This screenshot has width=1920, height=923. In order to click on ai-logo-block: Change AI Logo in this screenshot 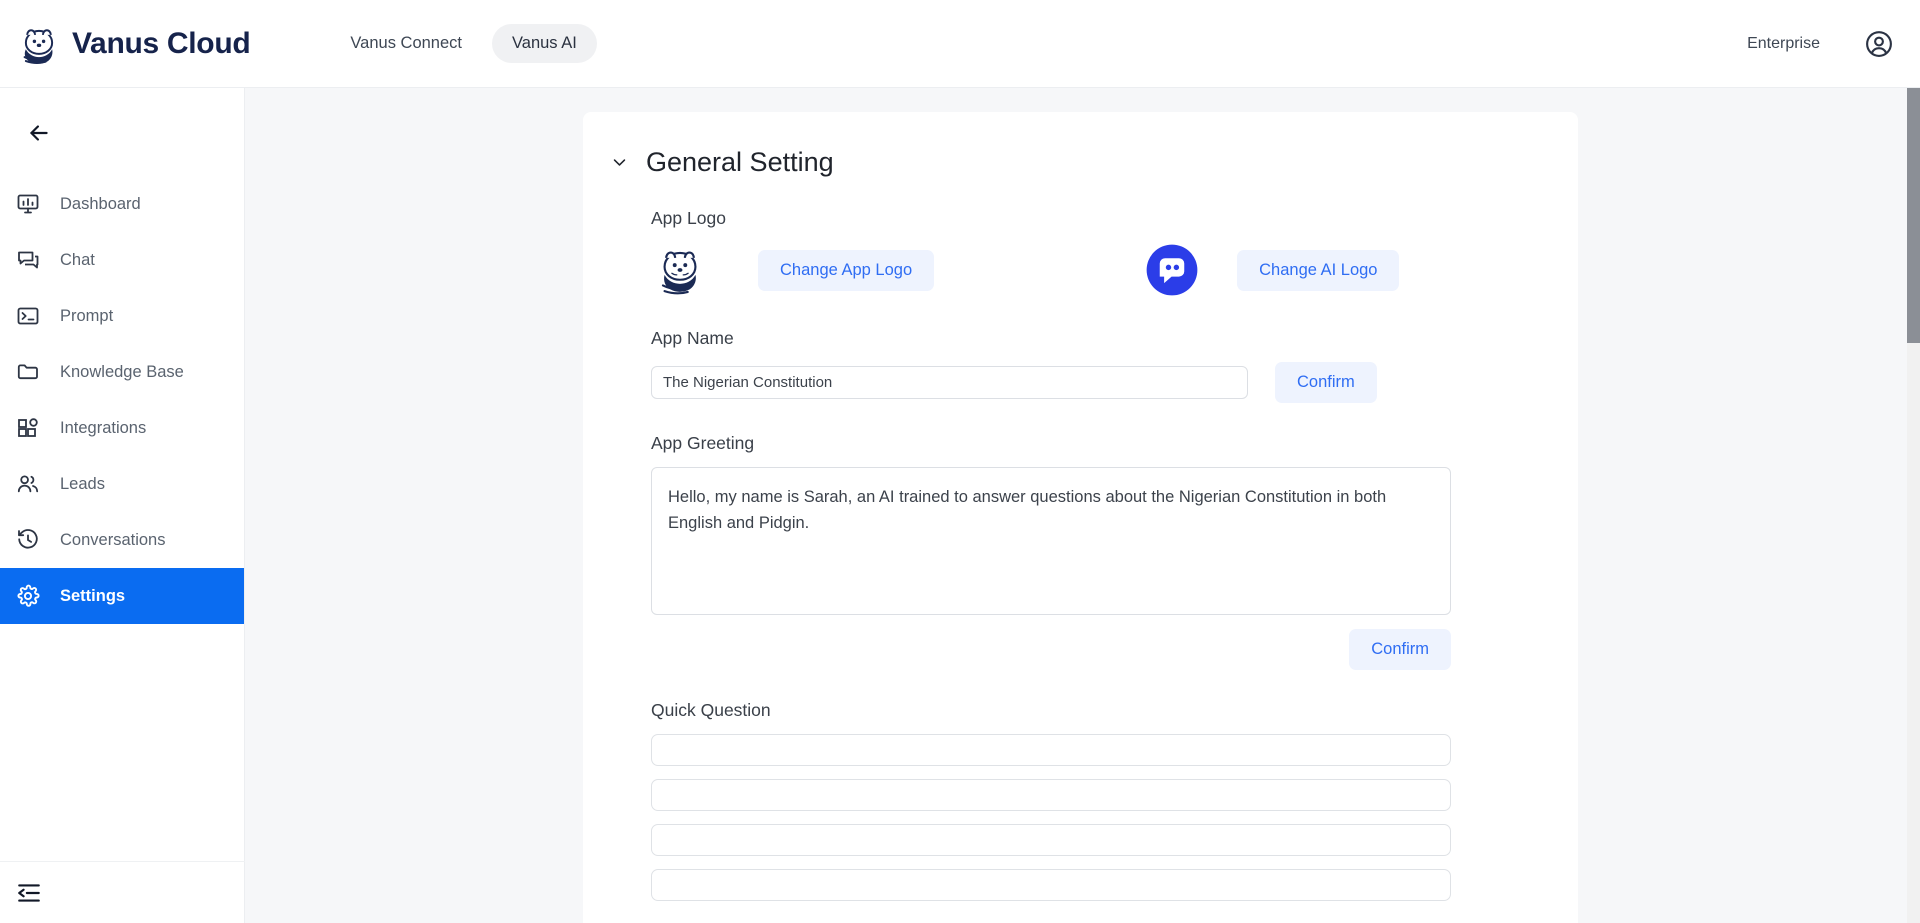, I will do `click(1272, 270)`.